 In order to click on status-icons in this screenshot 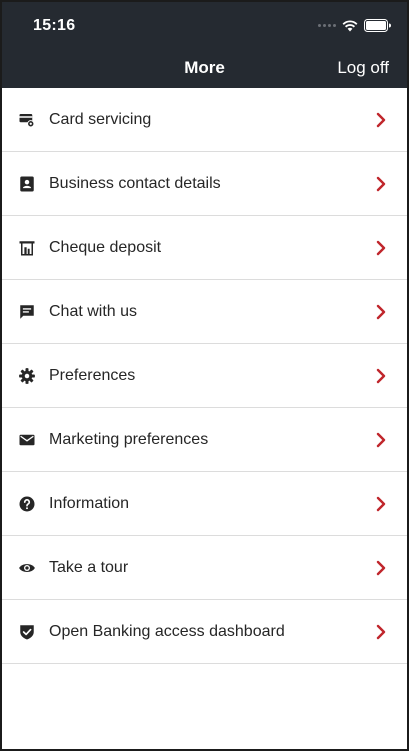, I will do `click(354, 25)`.